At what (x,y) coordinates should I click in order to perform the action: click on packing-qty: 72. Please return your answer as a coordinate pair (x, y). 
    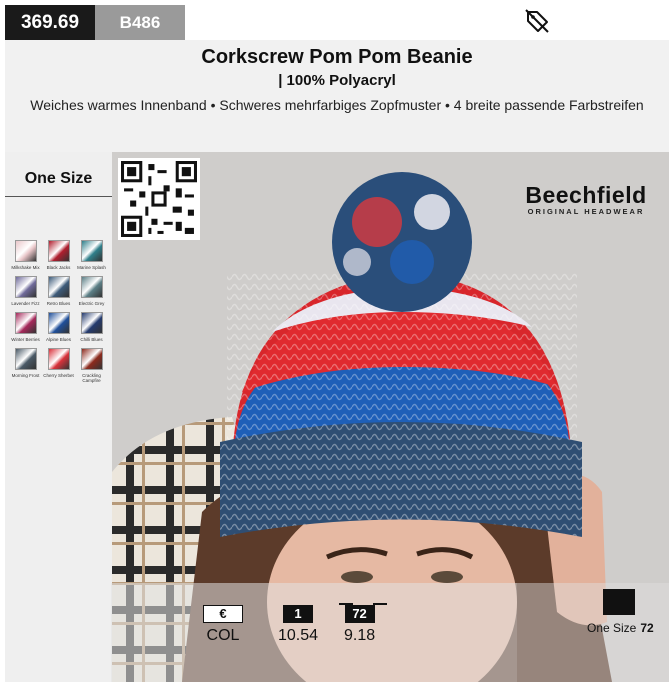
    Looking at the image, I should click on (647, 628).